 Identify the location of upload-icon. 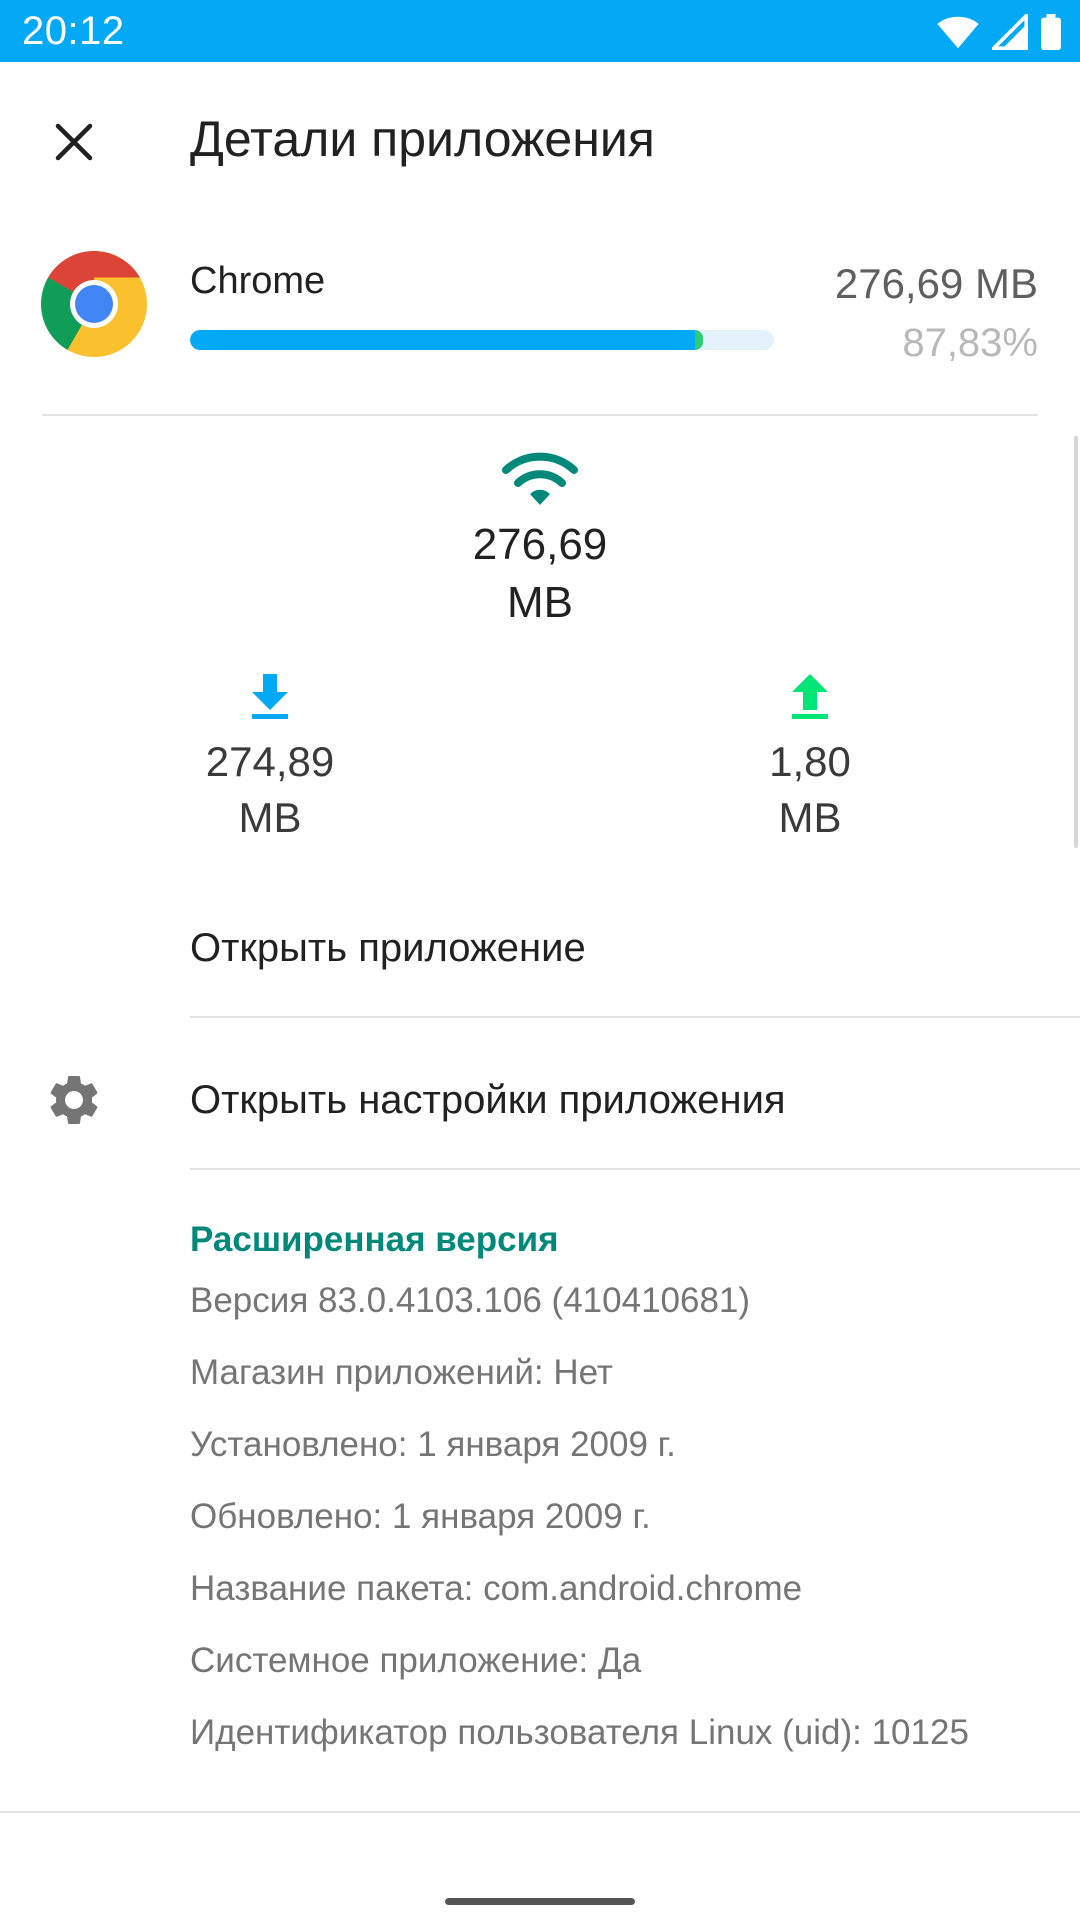
(810, 696).